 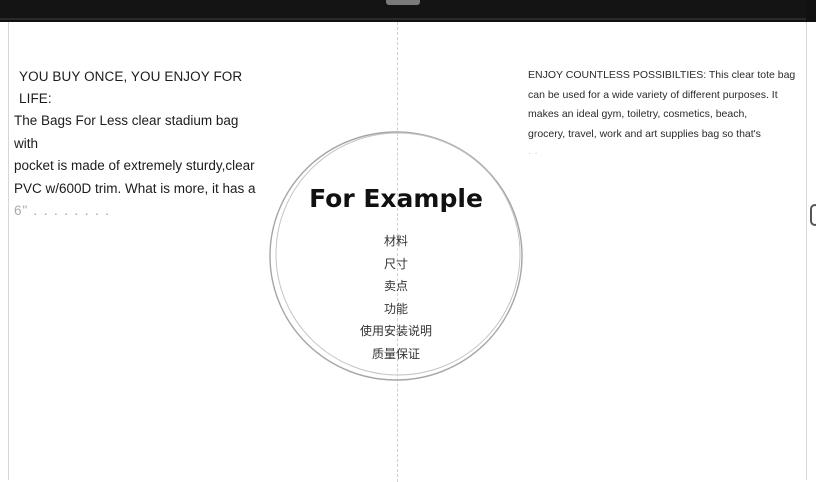 What do you see at coordinates (403, 2) in the screenshot?
I see `top-drag-handle` at bounding box center [403, 2].